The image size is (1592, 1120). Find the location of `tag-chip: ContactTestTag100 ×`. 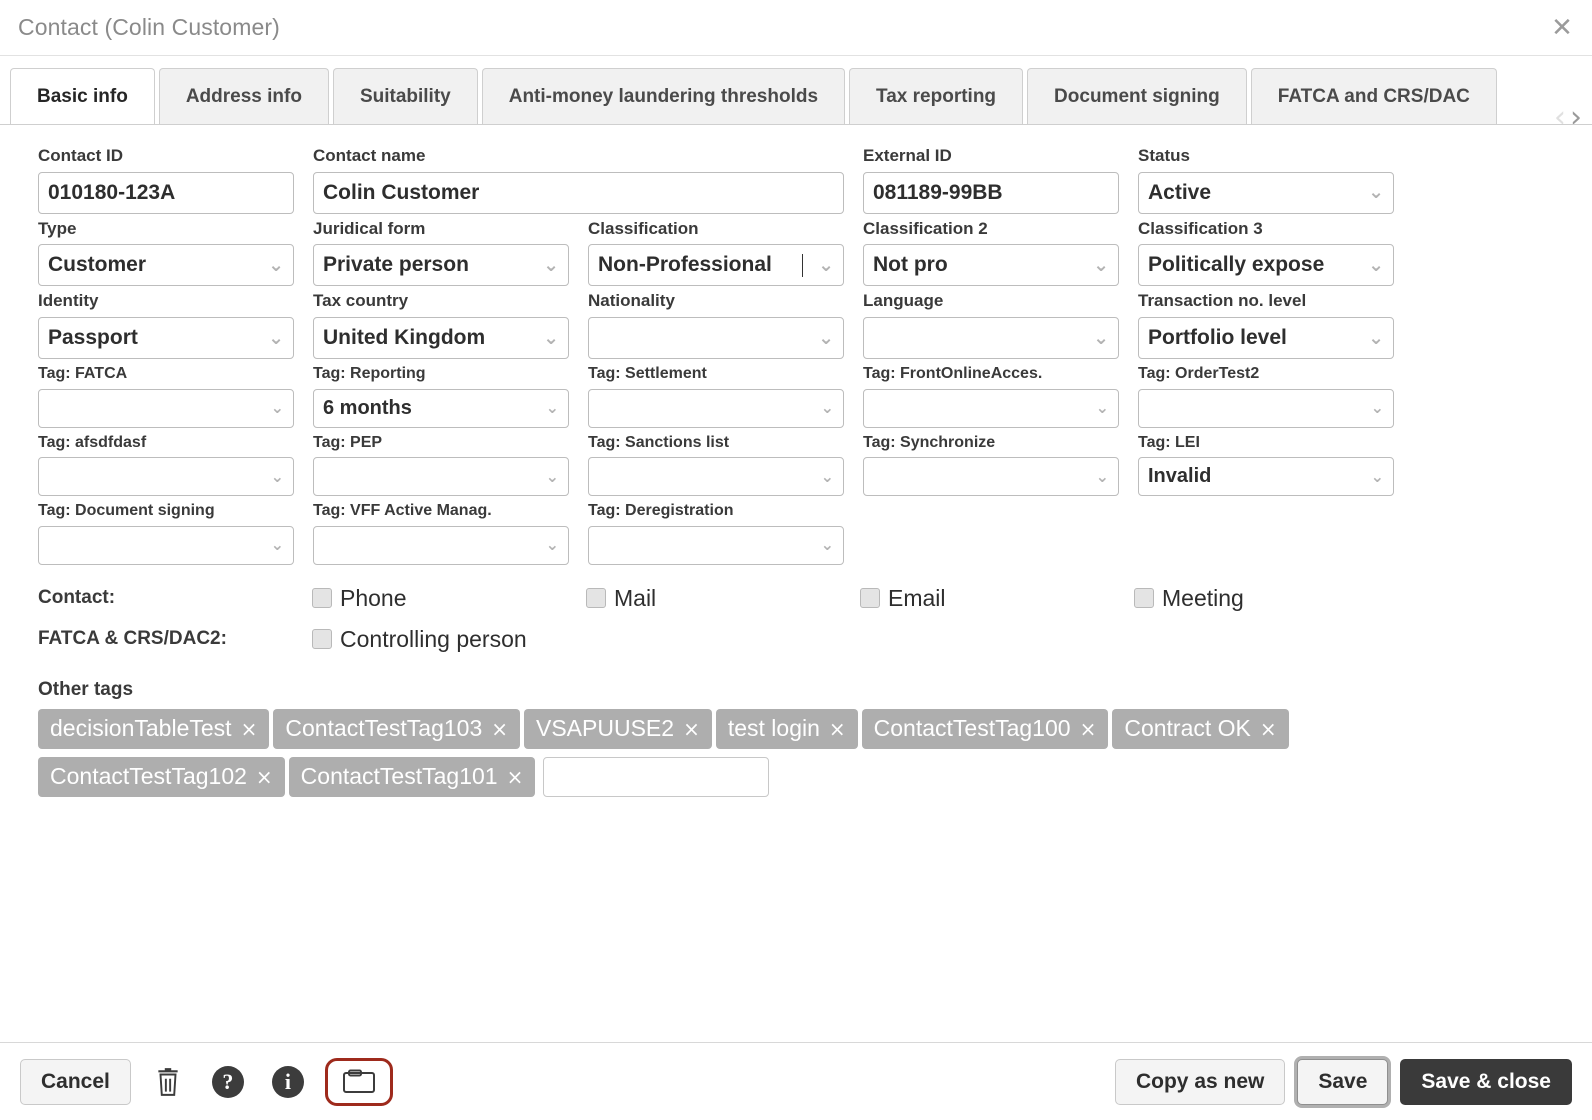

tag-chip: ContactTestTag100 × is located at coordinates (985, 728).